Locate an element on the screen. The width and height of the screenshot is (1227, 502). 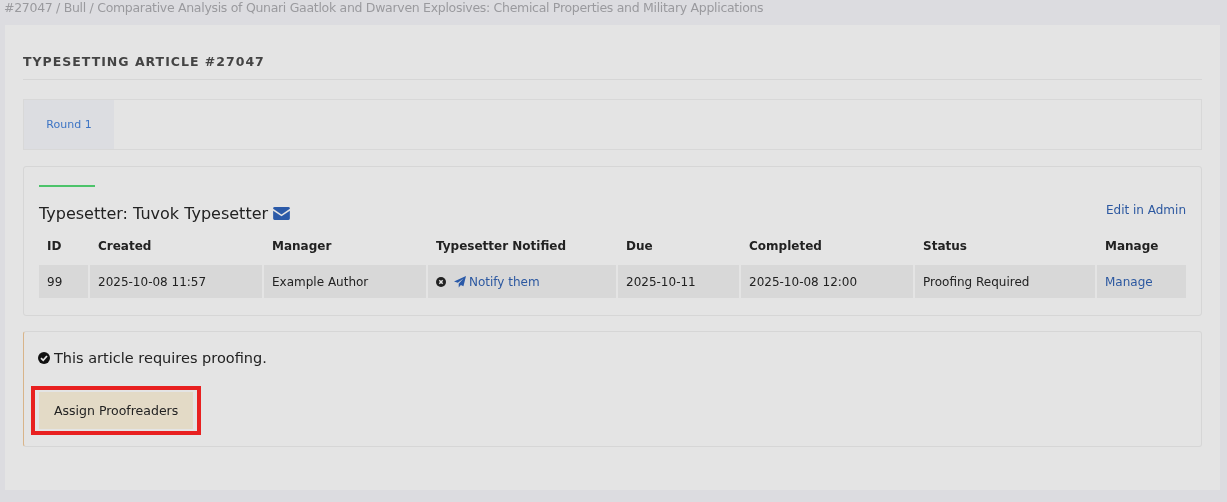
paper-plane-icon is located at coordinates (460, 281).